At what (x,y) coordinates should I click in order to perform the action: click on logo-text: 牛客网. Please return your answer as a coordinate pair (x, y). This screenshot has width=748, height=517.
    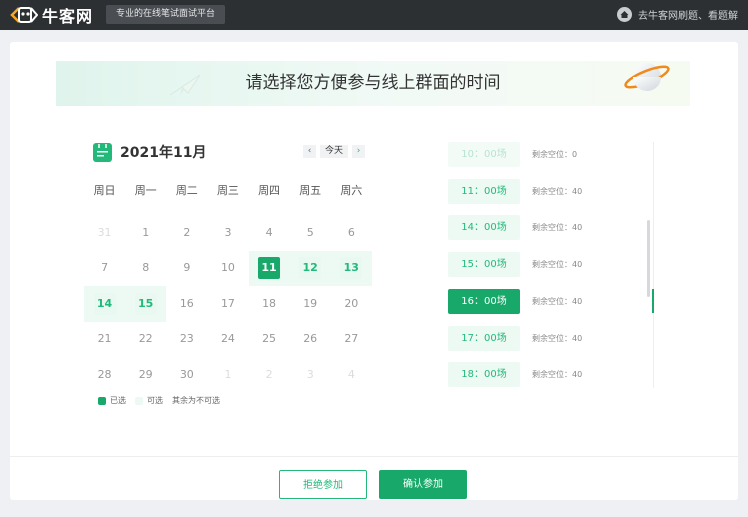
    Looking at the image, I should click on (68, 16).